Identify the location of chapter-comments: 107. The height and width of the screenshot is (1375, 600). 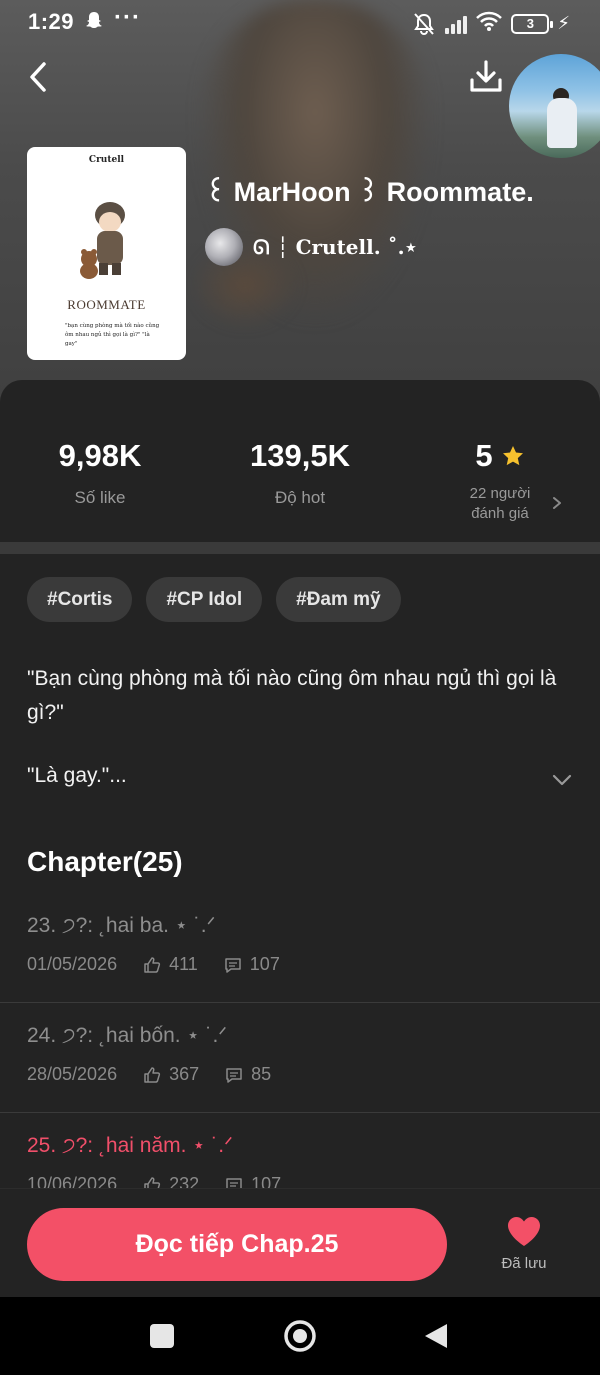
(264, 964).